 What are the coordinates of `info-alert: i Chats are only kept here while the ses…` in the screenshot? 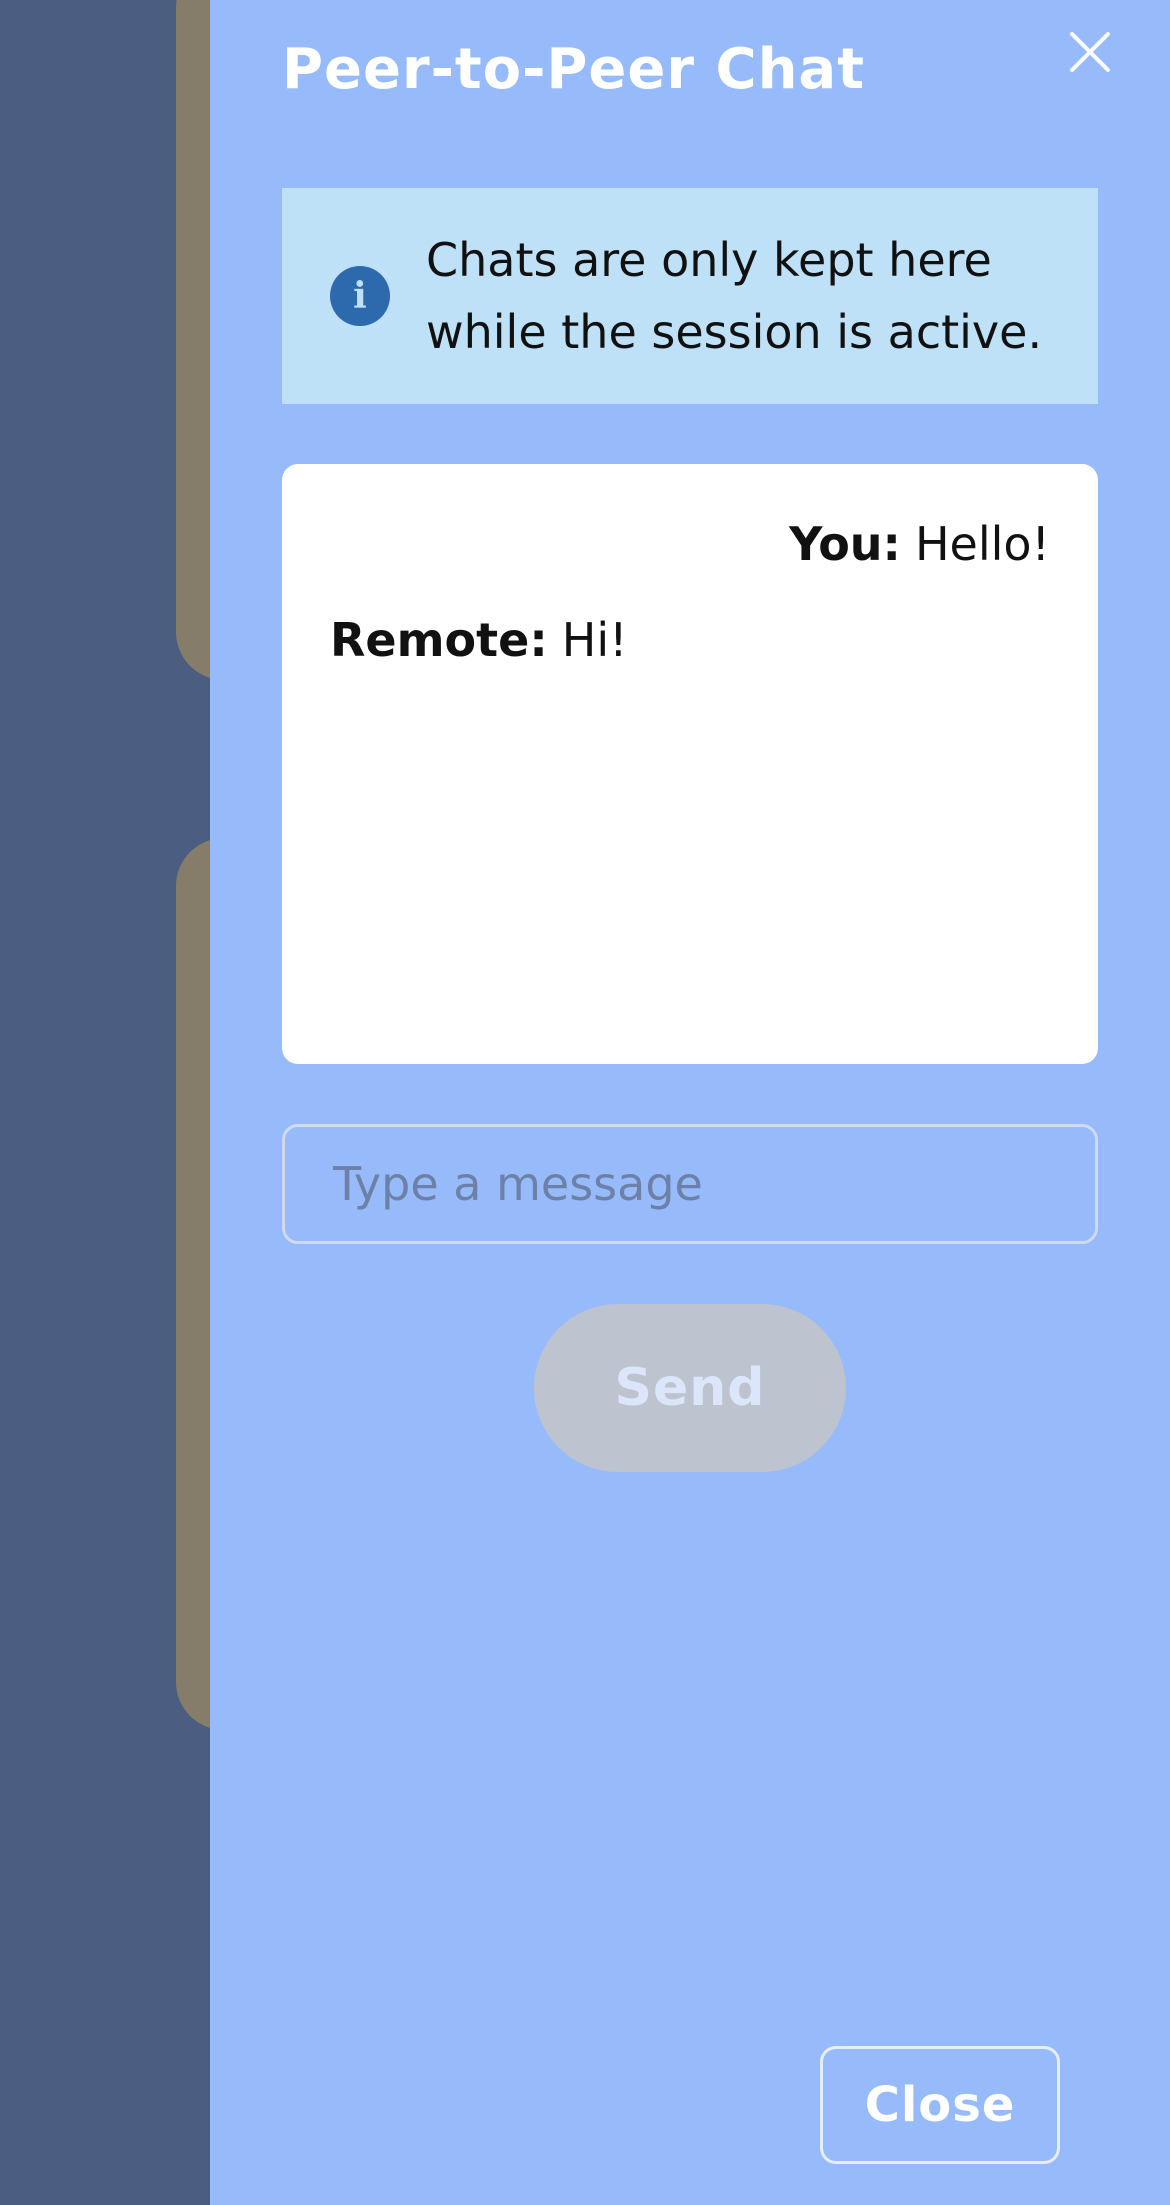 It's located at (690, 296).